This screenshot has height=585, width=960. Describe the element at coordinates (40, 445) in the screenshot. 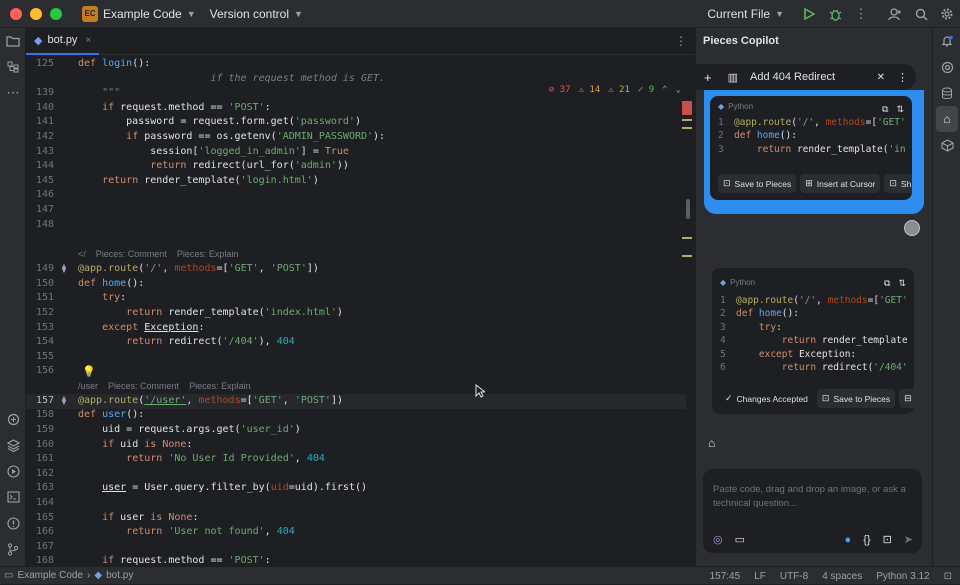

I see `line-number: 160` at that location.